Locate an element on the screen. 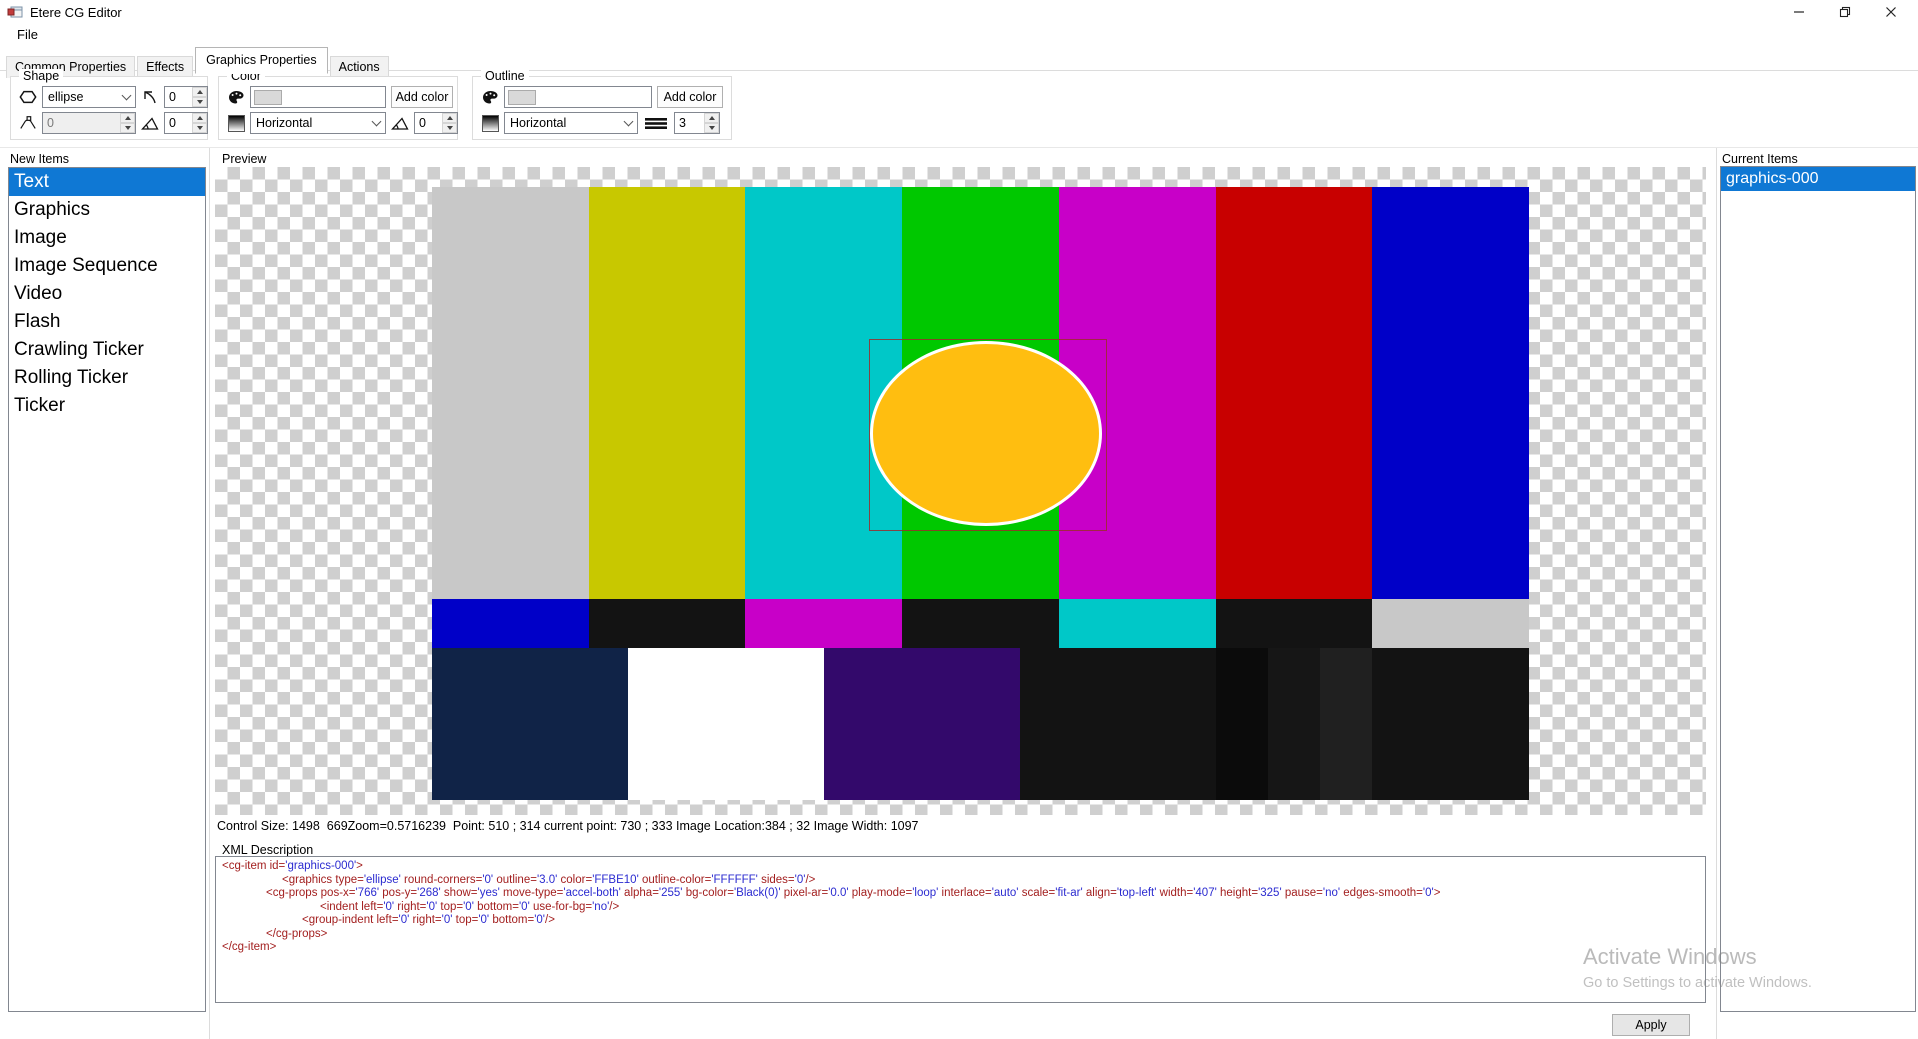 The height and width of the screenshot is (1039, 1918). shape-type-select: ellipse is located at coordinates (89, 97).